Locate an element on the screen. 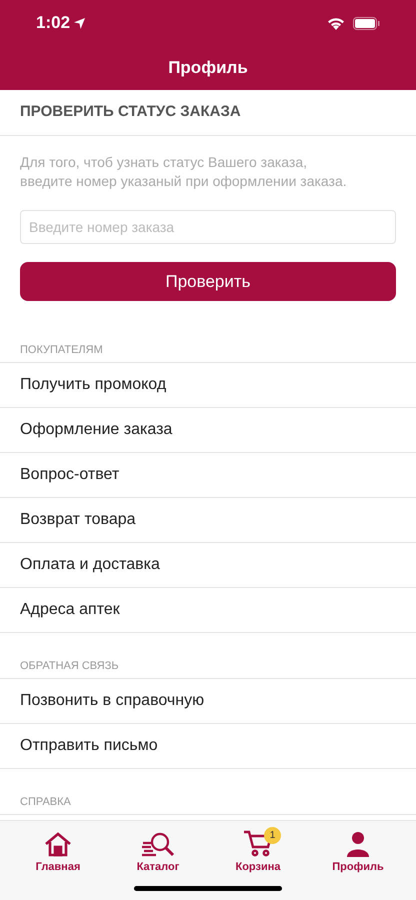 The height and width of the screenshot is (900, 416). person-icon is located at coordinates (358, 844).